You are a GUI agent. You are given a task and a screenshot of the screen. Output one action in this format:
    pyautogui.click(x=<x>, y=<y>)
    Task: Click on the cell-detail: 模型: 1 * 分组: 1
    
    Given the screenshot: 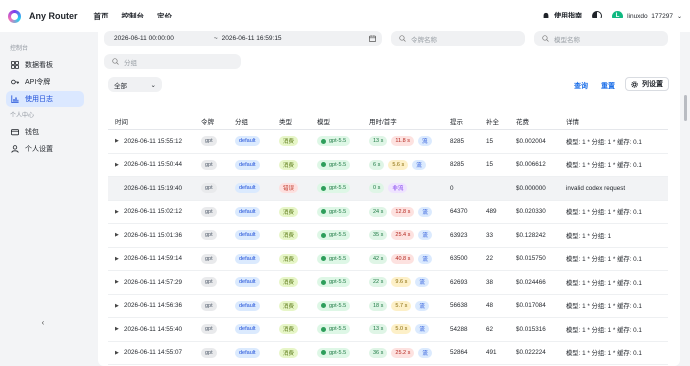 What is the action you would take?
    pyautogui.click(x=589, y=236)
    